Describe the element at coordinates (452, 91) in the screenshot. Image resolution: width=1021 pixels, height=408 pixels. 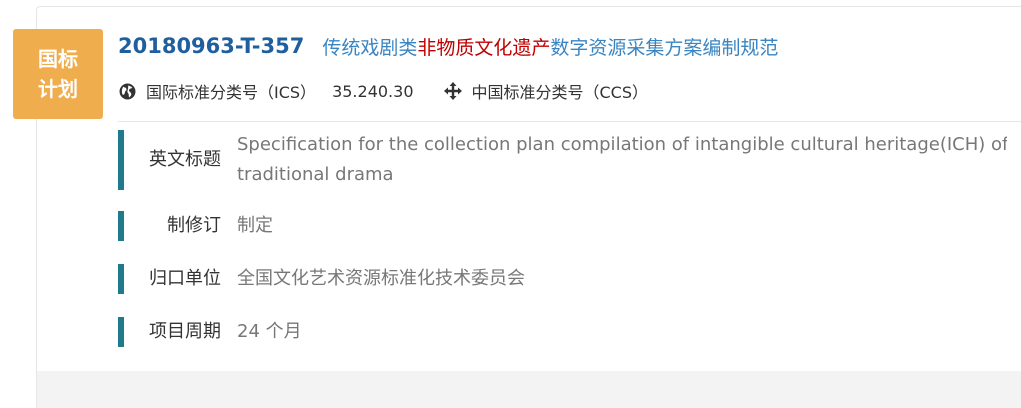
I see `move-arrows-icon` at that location.